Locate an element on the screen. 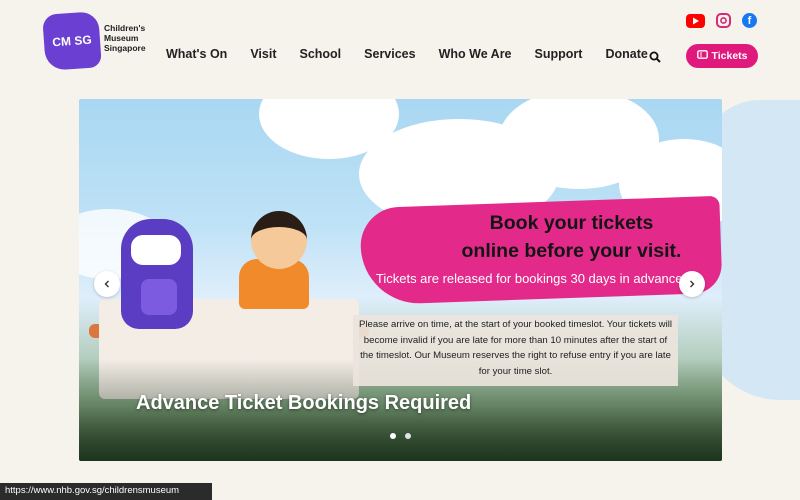 The height and width of the screenshot is (500, 800). logo-wordmark: Children's Museum Singapore is located at coordinates (134, 38).